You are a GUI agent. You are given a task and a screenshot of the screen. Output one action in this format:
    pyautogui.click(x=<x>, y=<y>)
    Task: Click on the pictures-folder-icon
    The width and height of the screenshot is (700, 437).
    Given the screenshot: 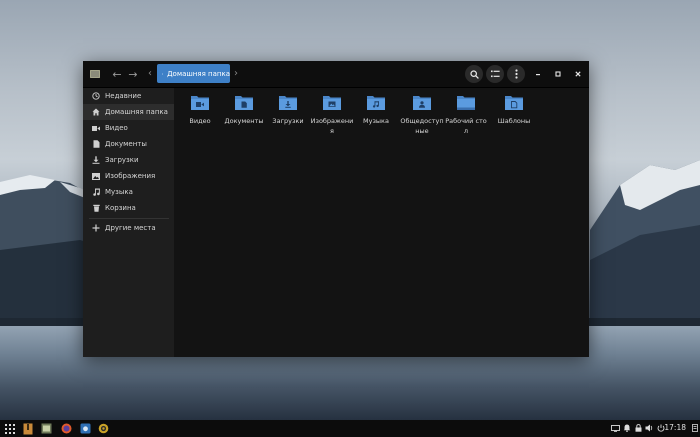 What is the action you would take?
    pyautogui.click(x=332, y=103)
    